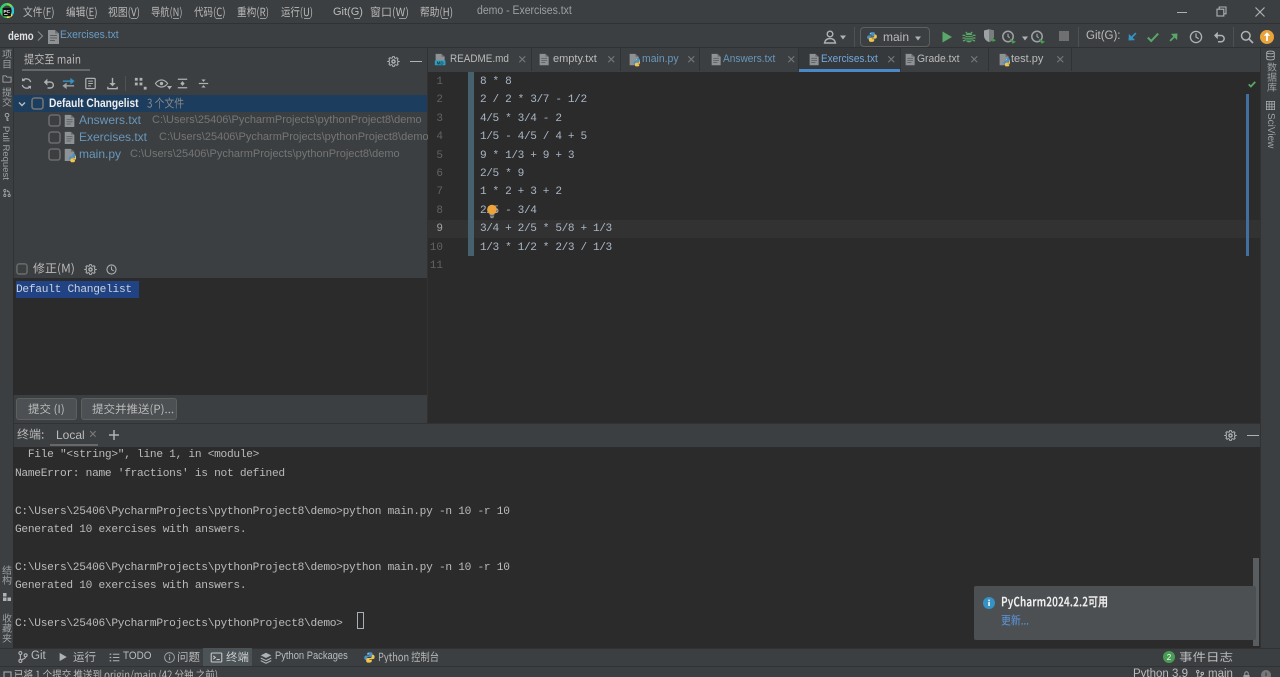 This screenshot has height=677, width=1280. I want to click on svg-text: MD, so click(441, 62).